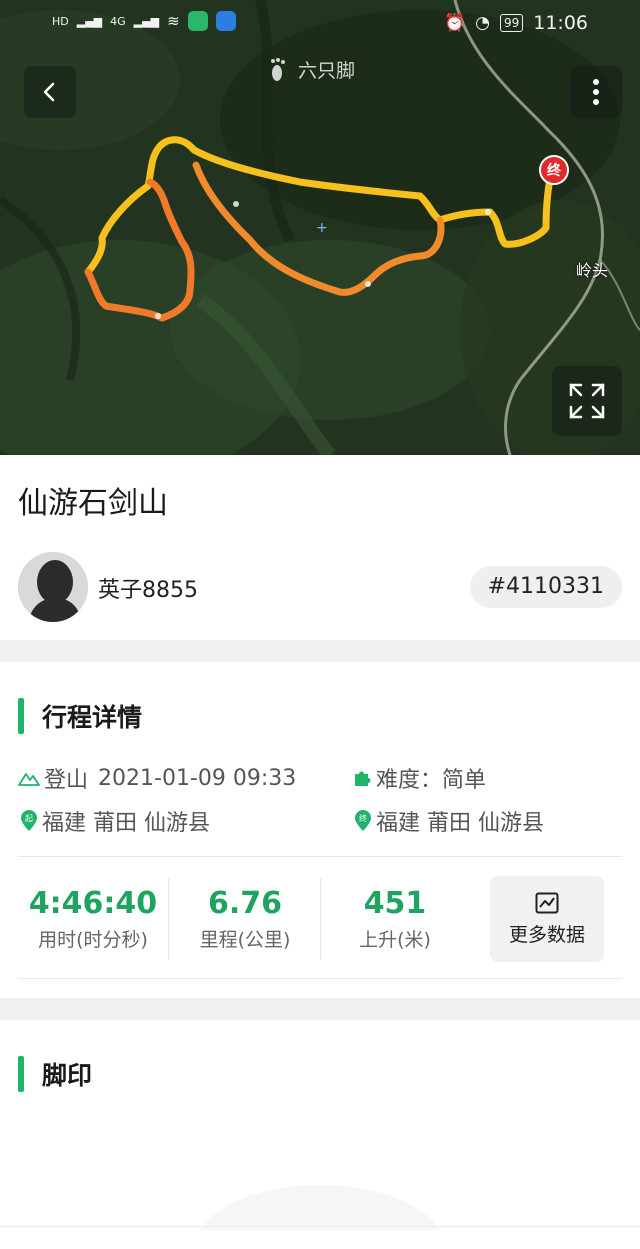 This screenshot has height=1249, width=640. I want to click on signal-icon-2: ▂▄▆, so click(146, 21).